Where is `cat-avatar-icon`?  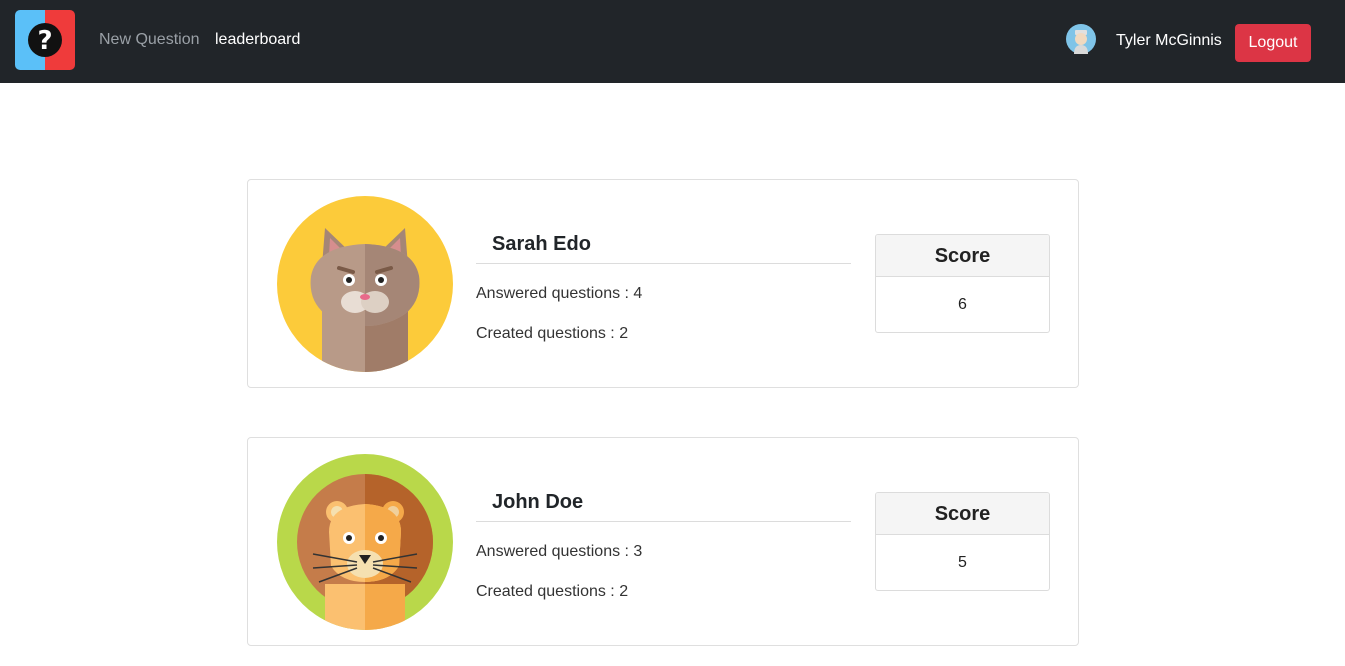
cat-avatar-icon is located at coordinates (365, 284).